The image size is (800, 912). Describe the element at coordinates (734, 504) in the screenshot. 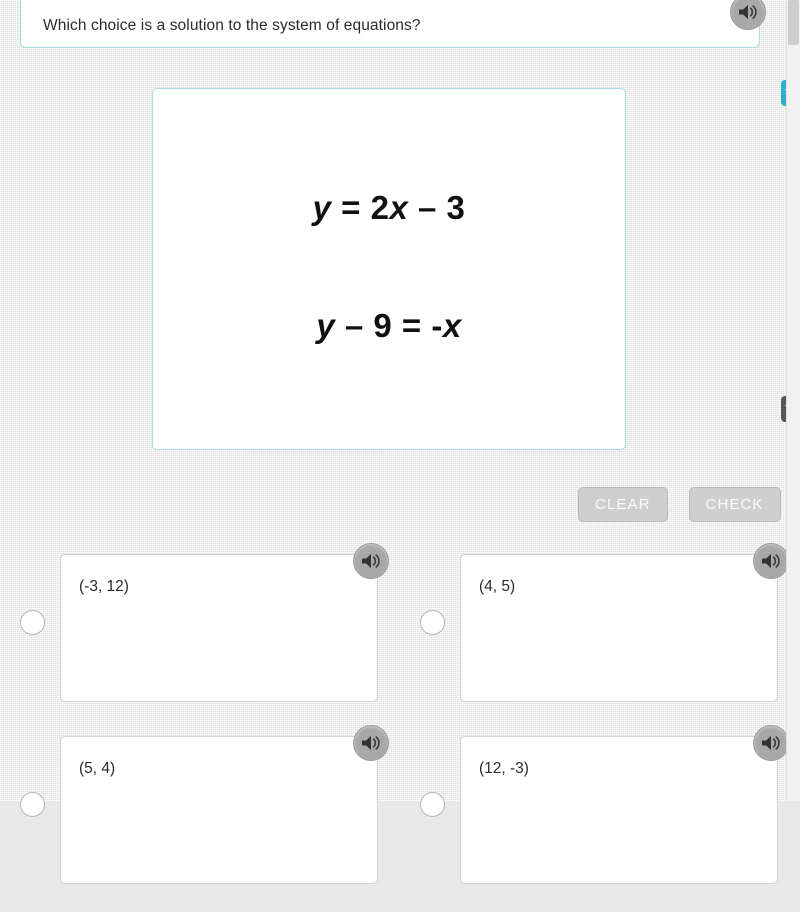

I see `check-button: CHECK` at that location.